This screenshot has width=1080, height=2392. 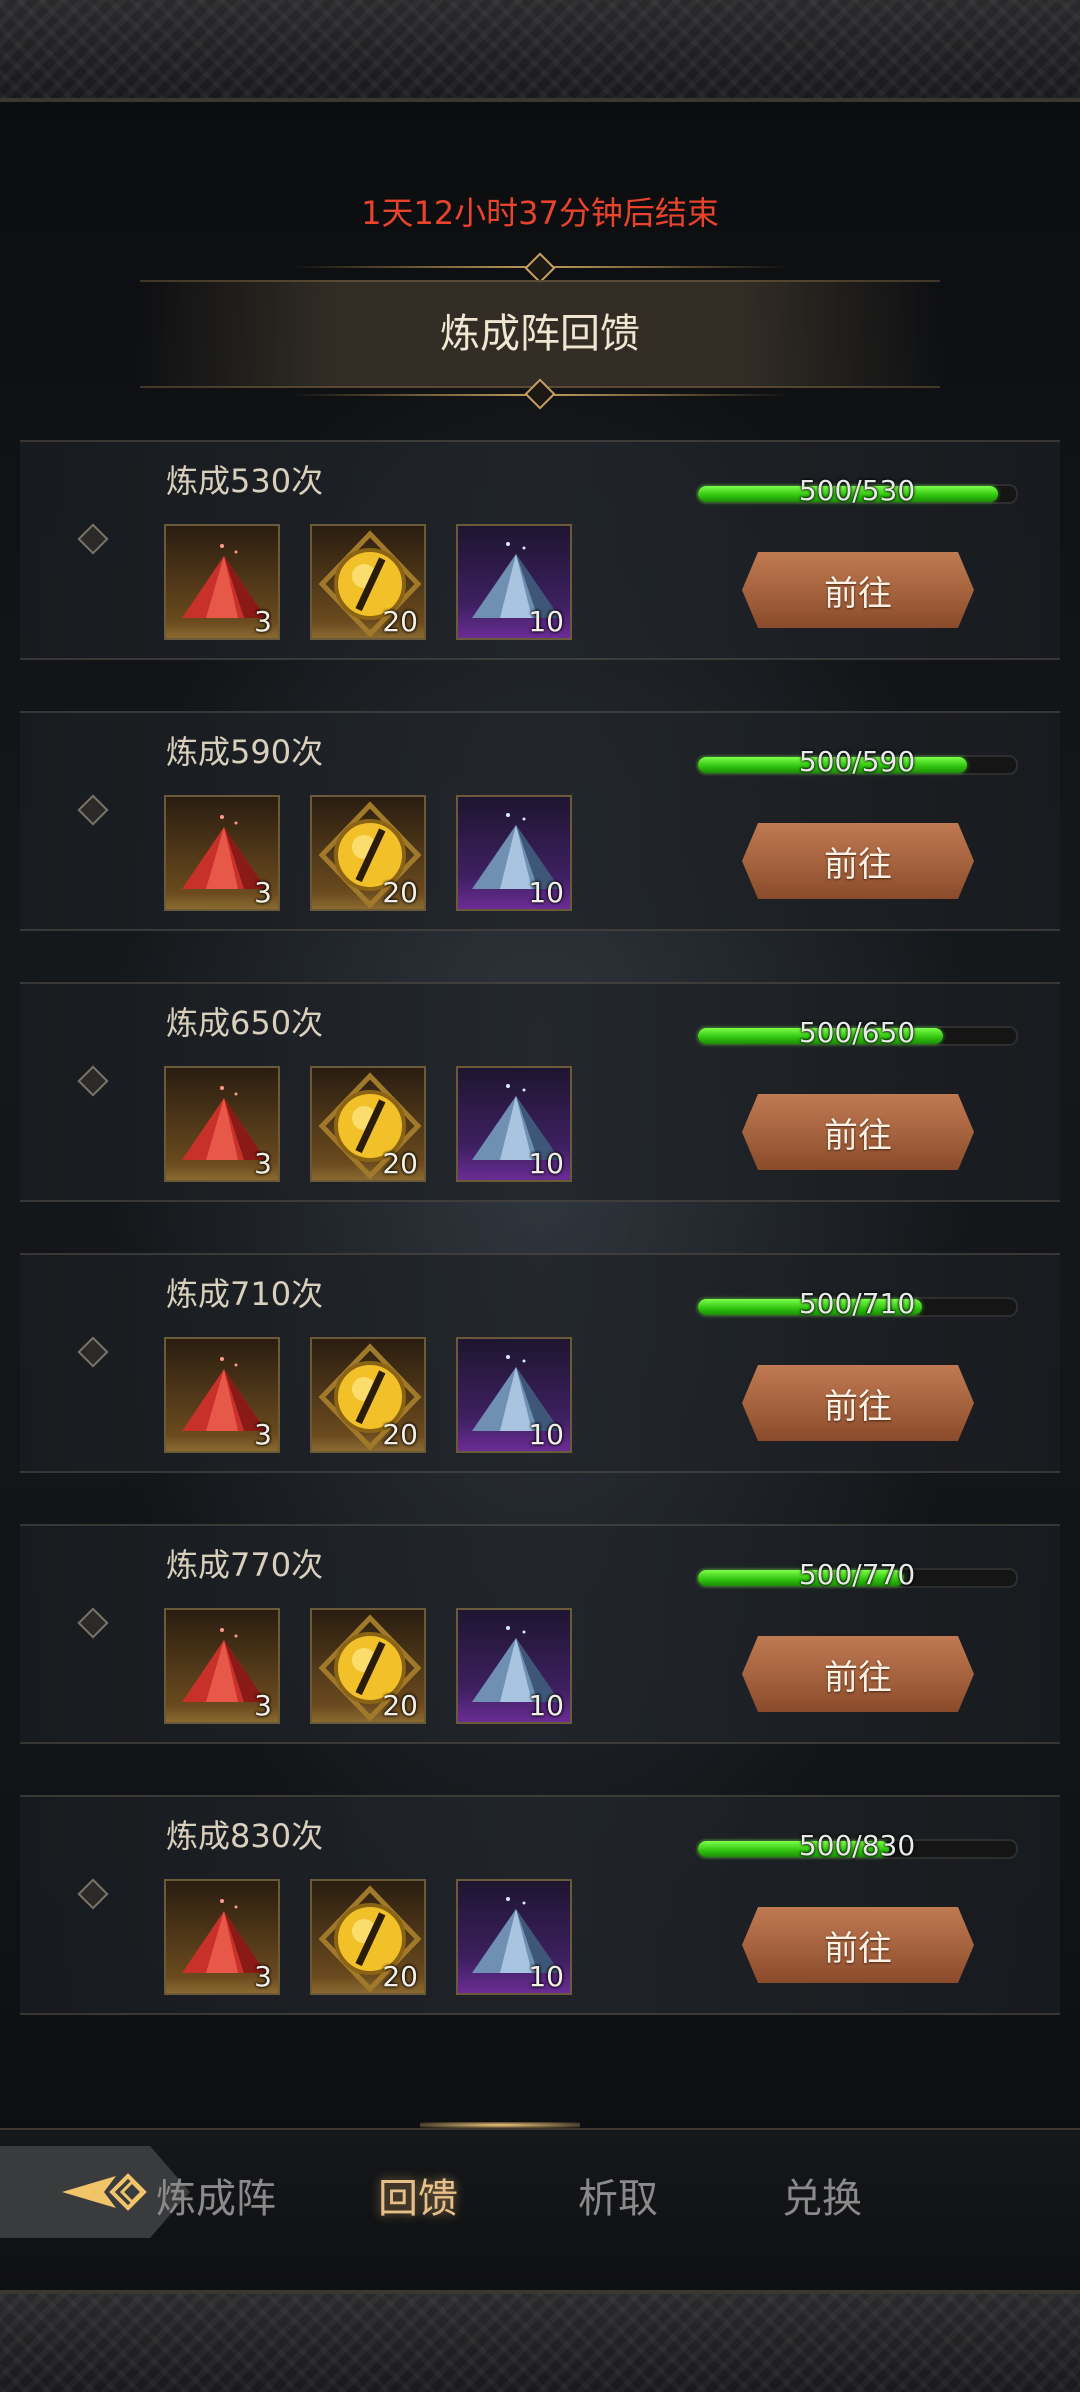 I want to click on task-label: 炼成770次, so click(x=245, y=1565).